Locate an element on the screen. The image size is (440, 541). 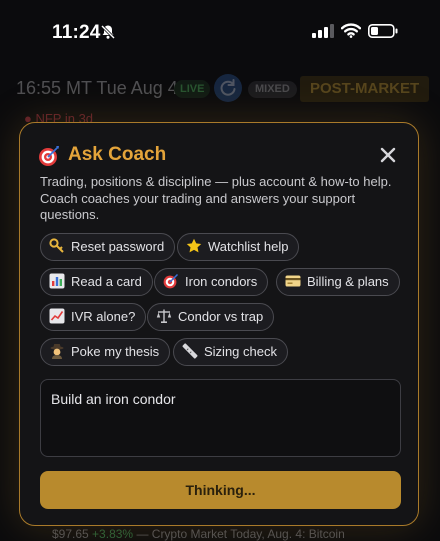
chip-label: Poke my thesis is located at coordinates (115, 351).